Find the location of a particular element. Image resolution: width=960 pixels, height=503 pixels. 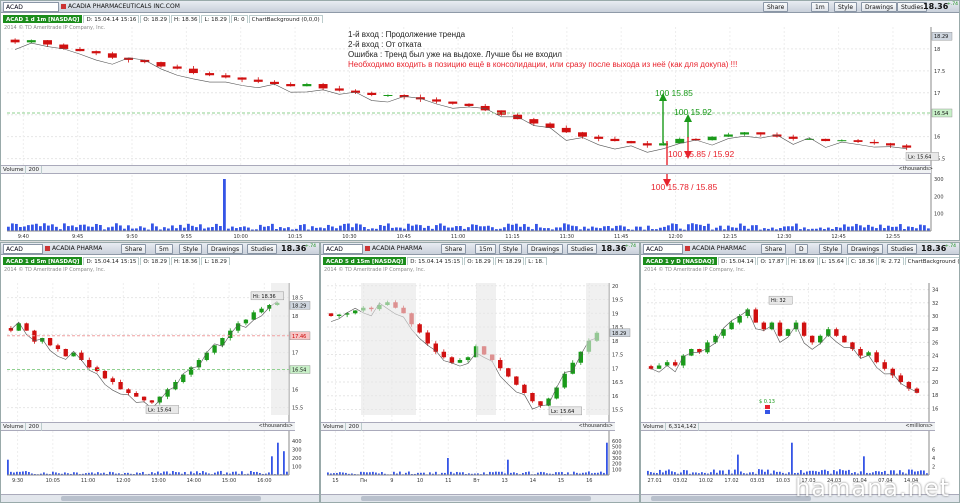

p3-scroll-thumb is located at coordinates (731, 498).